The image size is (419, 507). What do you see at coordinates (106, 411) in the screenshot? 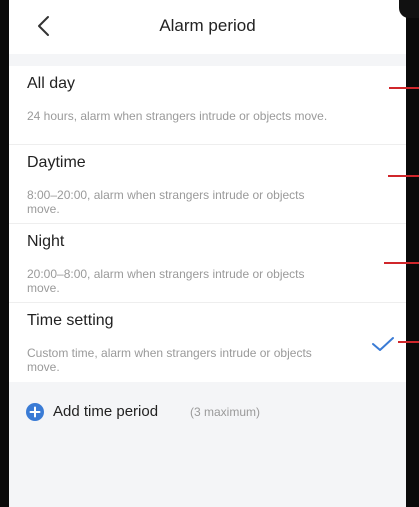
I see `add-time-period-label: Add time period` at bounding box center [106, 411].